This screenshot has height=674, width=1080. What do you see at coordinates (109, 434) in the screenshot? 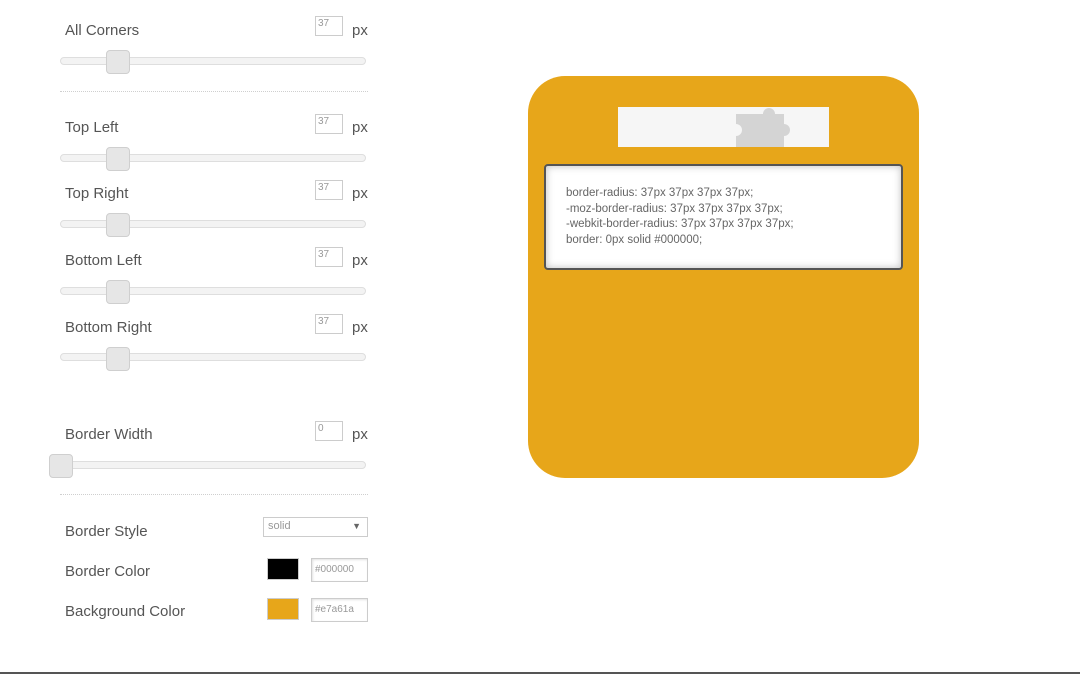
I see `border-width-label: Border Width` at bounding box center [109, 434].